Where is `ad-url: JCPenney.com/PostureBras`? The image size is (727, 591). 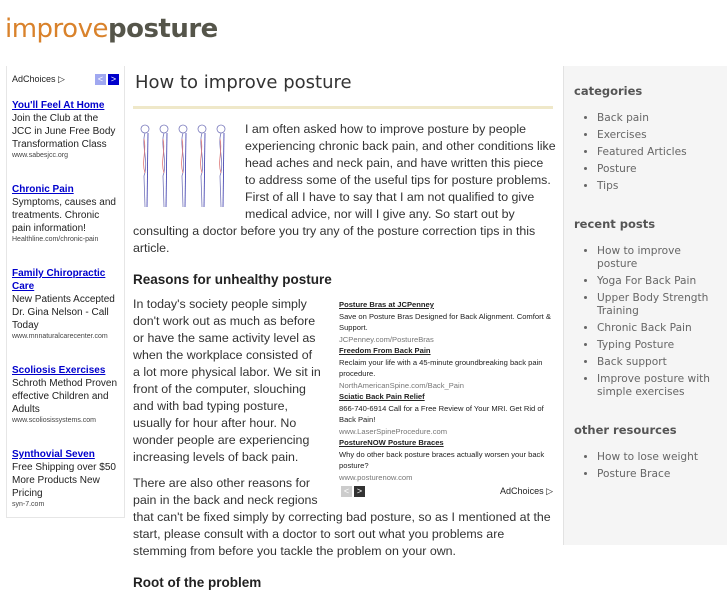
ad-url: JCPenney.com/PostureBras is located at coordinates (446, 340).